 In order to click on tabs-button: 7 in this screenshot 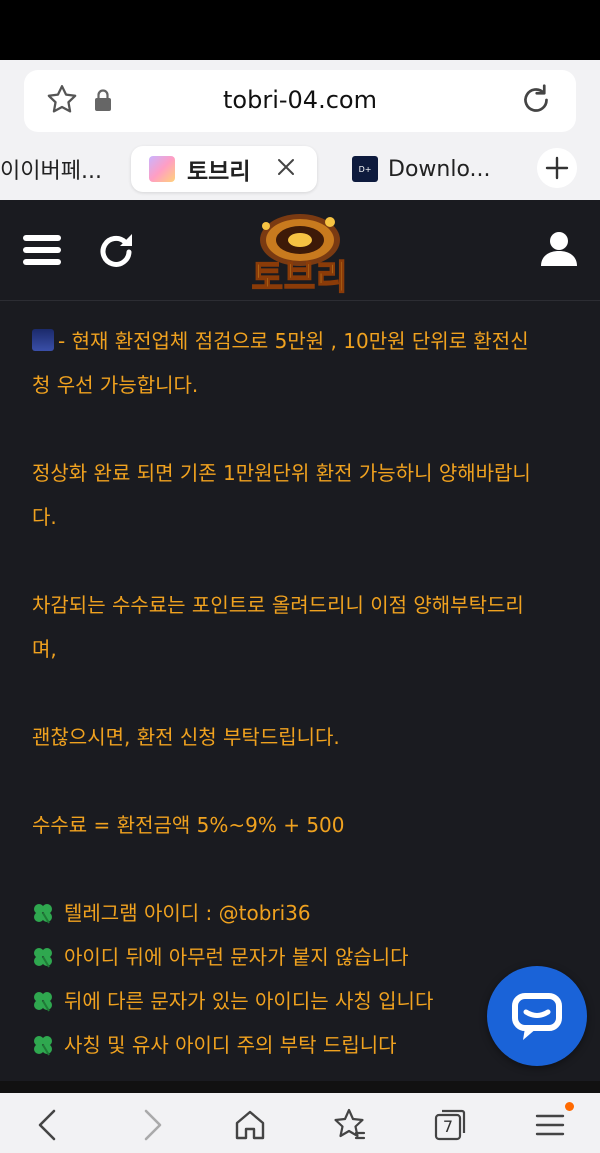, I will do `click(450, 1125)`.